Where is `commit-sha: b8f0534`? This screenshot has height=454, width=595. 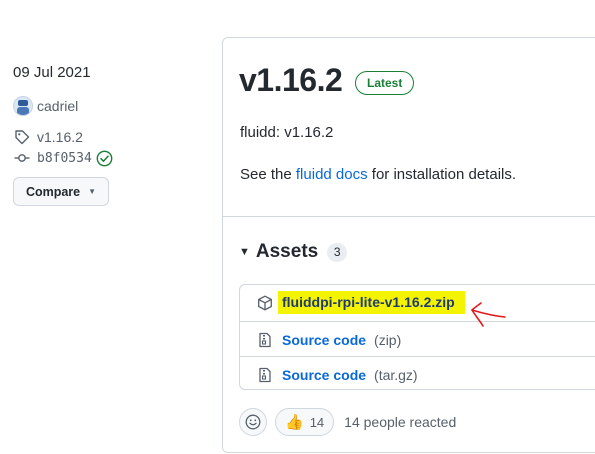 commit-sha: b8f0534 is located at coordinates (64, 158).